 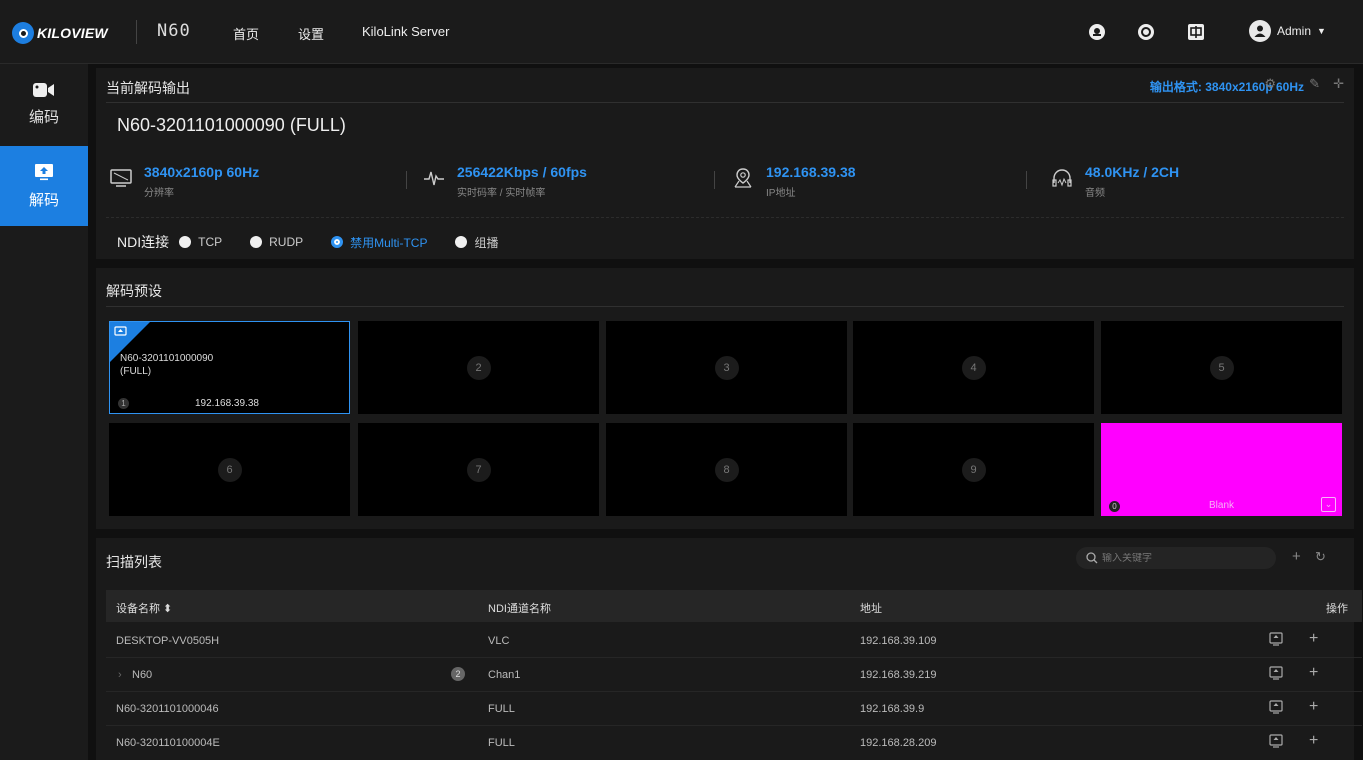 I want to click on preset-tile-blank: 0 Blank ⌄, so click(x=1221, y=469).